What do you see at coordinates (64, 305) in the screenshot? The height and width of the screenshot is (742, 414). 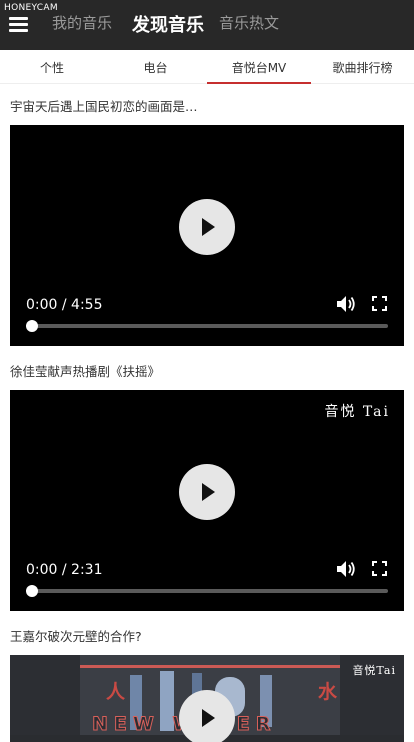 I see `video-time: 0:00 / 4:55` at bounding box center [64, 305].